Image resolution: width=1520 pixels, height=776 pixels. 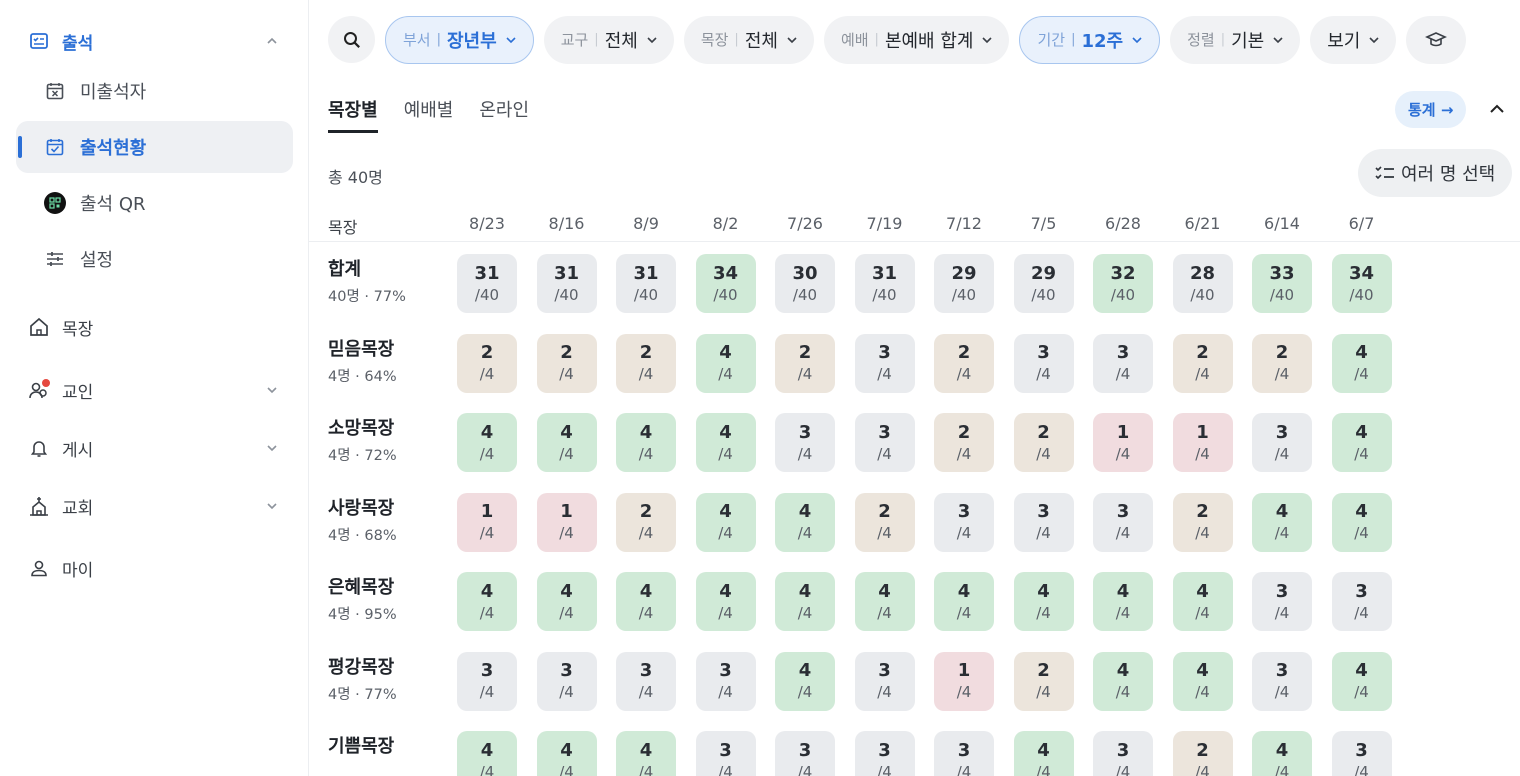 What do you see at coordinates (154, 506) in the screenshot?
I see `nav-section-church: 교회` at bounding box center [154, 506].